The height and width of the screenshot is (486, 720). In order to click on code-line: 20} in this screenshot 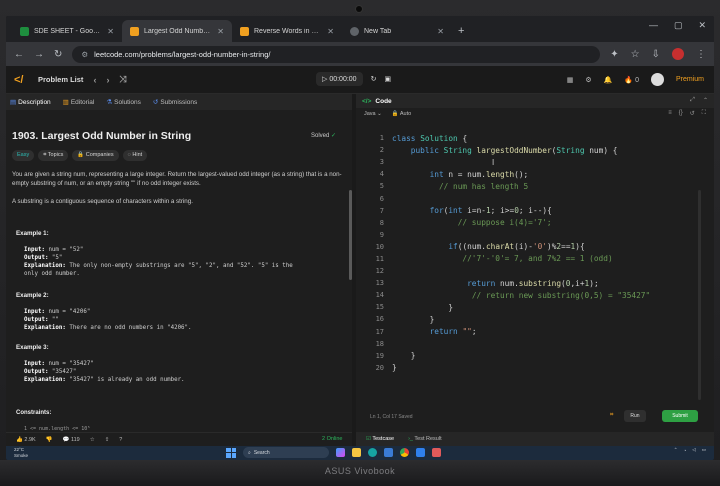, I will do `click(535, 368)`.